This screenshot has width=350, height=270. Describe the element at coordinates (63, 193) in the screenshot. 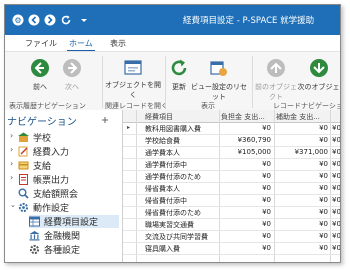

I see `nav-item-payment-inquiry: 支給額照会` at that location.